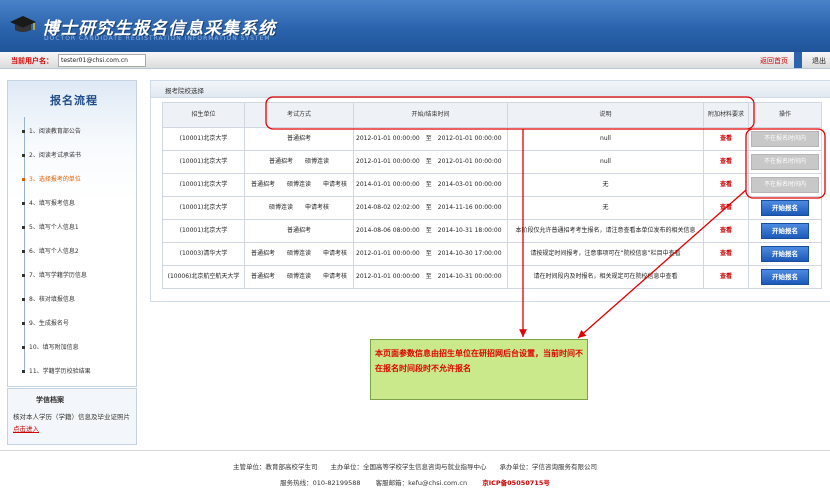 The height and width of the screenshot is (491, 830). What do you see at coordinates (102, 60) in the screenshot?
I see `username-field: tester01@chsi.com.cn` at bounding box center [102, 60].